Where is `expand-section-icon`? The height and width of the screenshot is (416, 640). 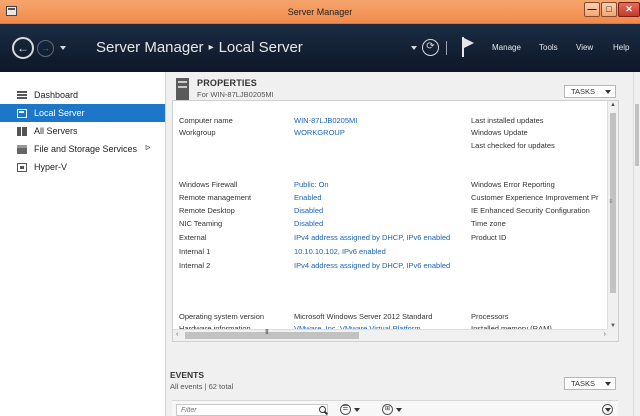
expand-section-icon is located at coordinates (607, 409).